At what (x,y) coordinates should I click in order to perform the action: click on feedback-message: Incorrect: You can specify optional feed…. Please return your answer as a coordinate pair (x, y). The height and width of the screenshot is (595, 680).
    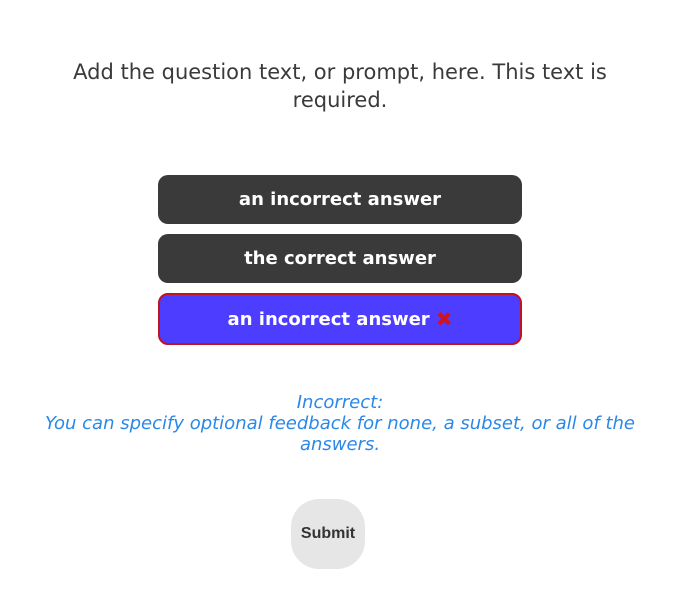
    Looking at the image, I should click on (340, 423).